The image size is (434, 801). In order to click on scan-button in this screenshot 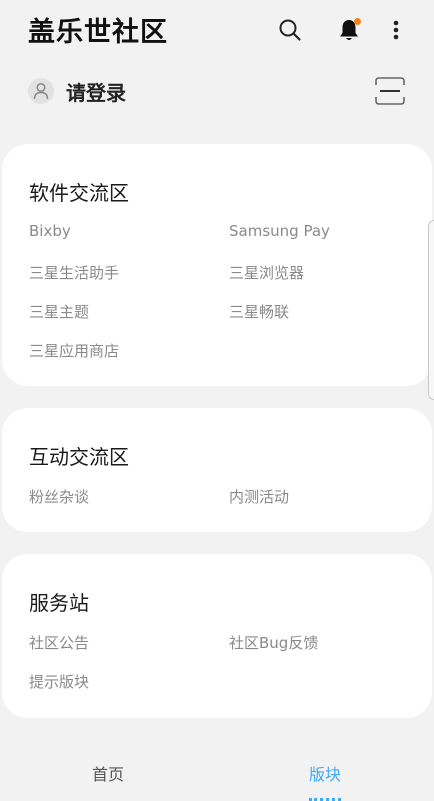, I will do `click(390, 91)`.